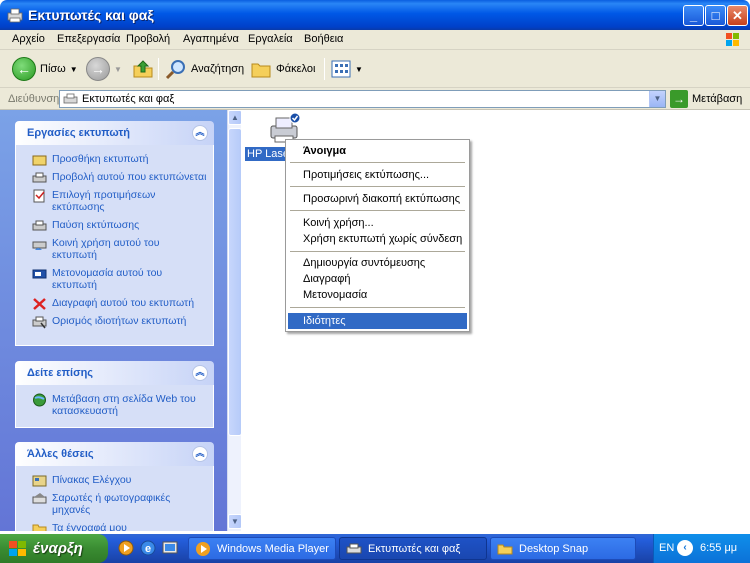 This screenshot has width=750, height=563. I want to click on search-label: Αναζήτηση, so click(218, 69).